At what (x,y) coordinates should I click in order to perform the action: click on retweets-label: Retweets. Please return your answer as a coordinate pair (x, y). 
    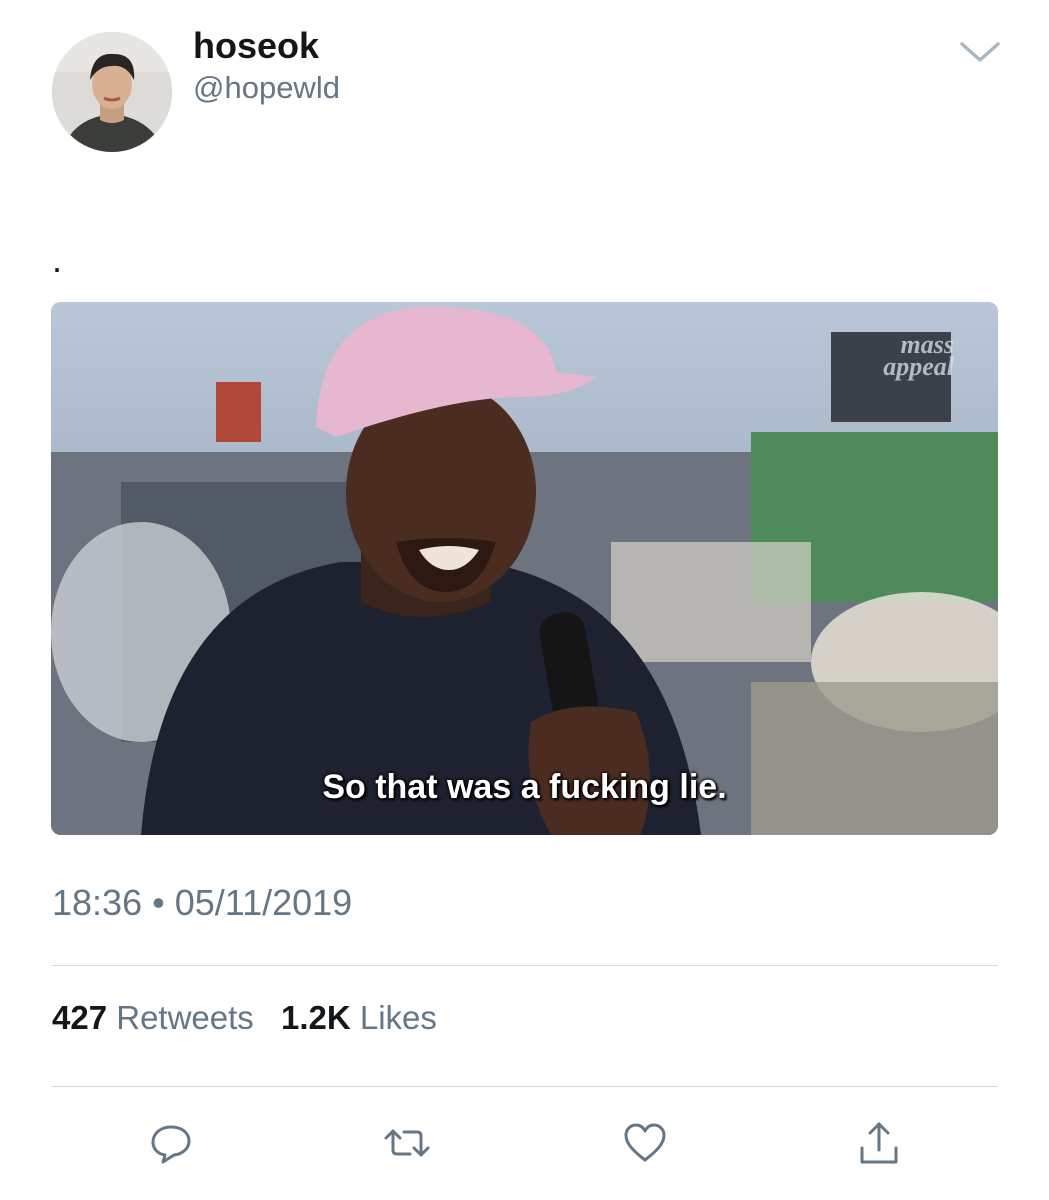
    Looking at the image, I should click on (185, 1017).